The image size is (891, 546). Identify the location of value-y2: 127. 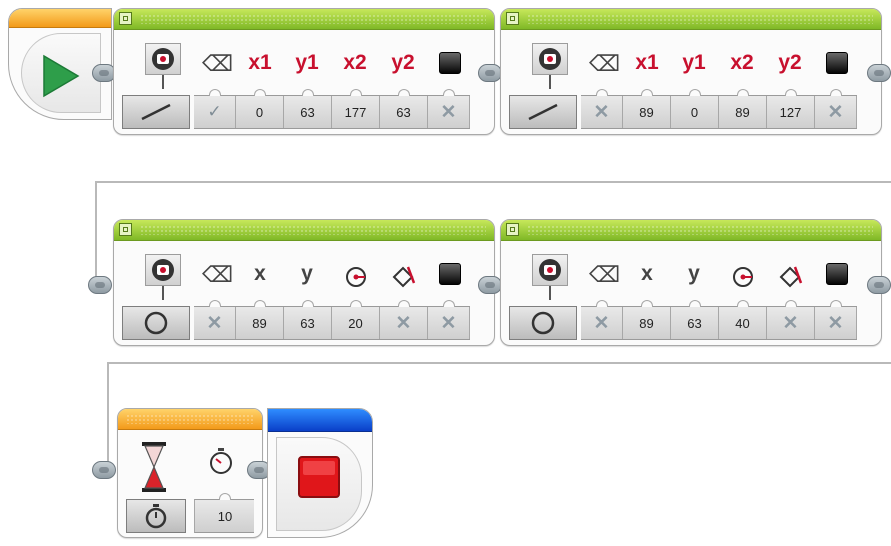
(791, 108).